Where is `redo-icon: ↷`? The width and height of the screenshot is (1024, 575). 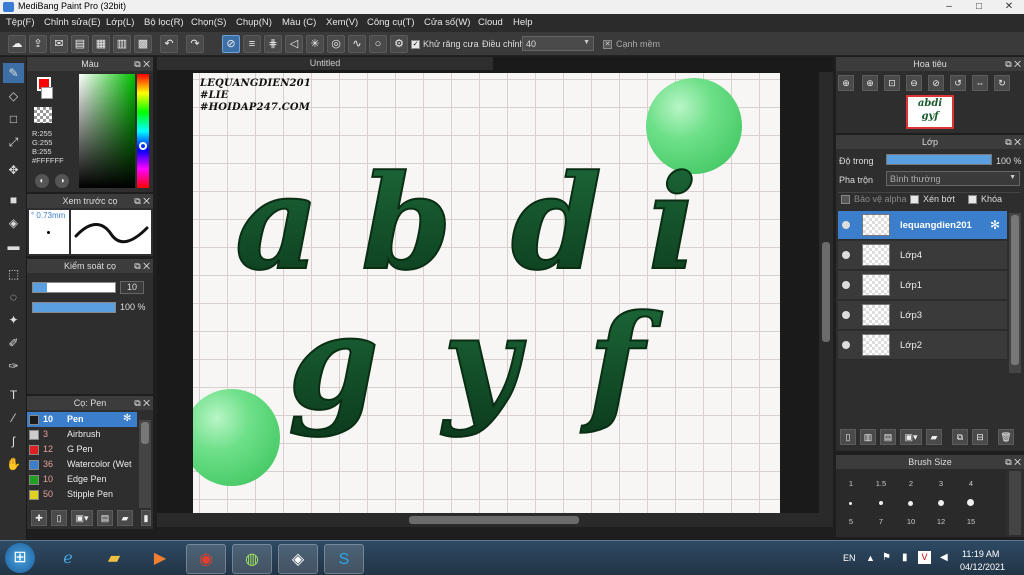 redo-icon: ↷ is located at coordinates (195, 44).